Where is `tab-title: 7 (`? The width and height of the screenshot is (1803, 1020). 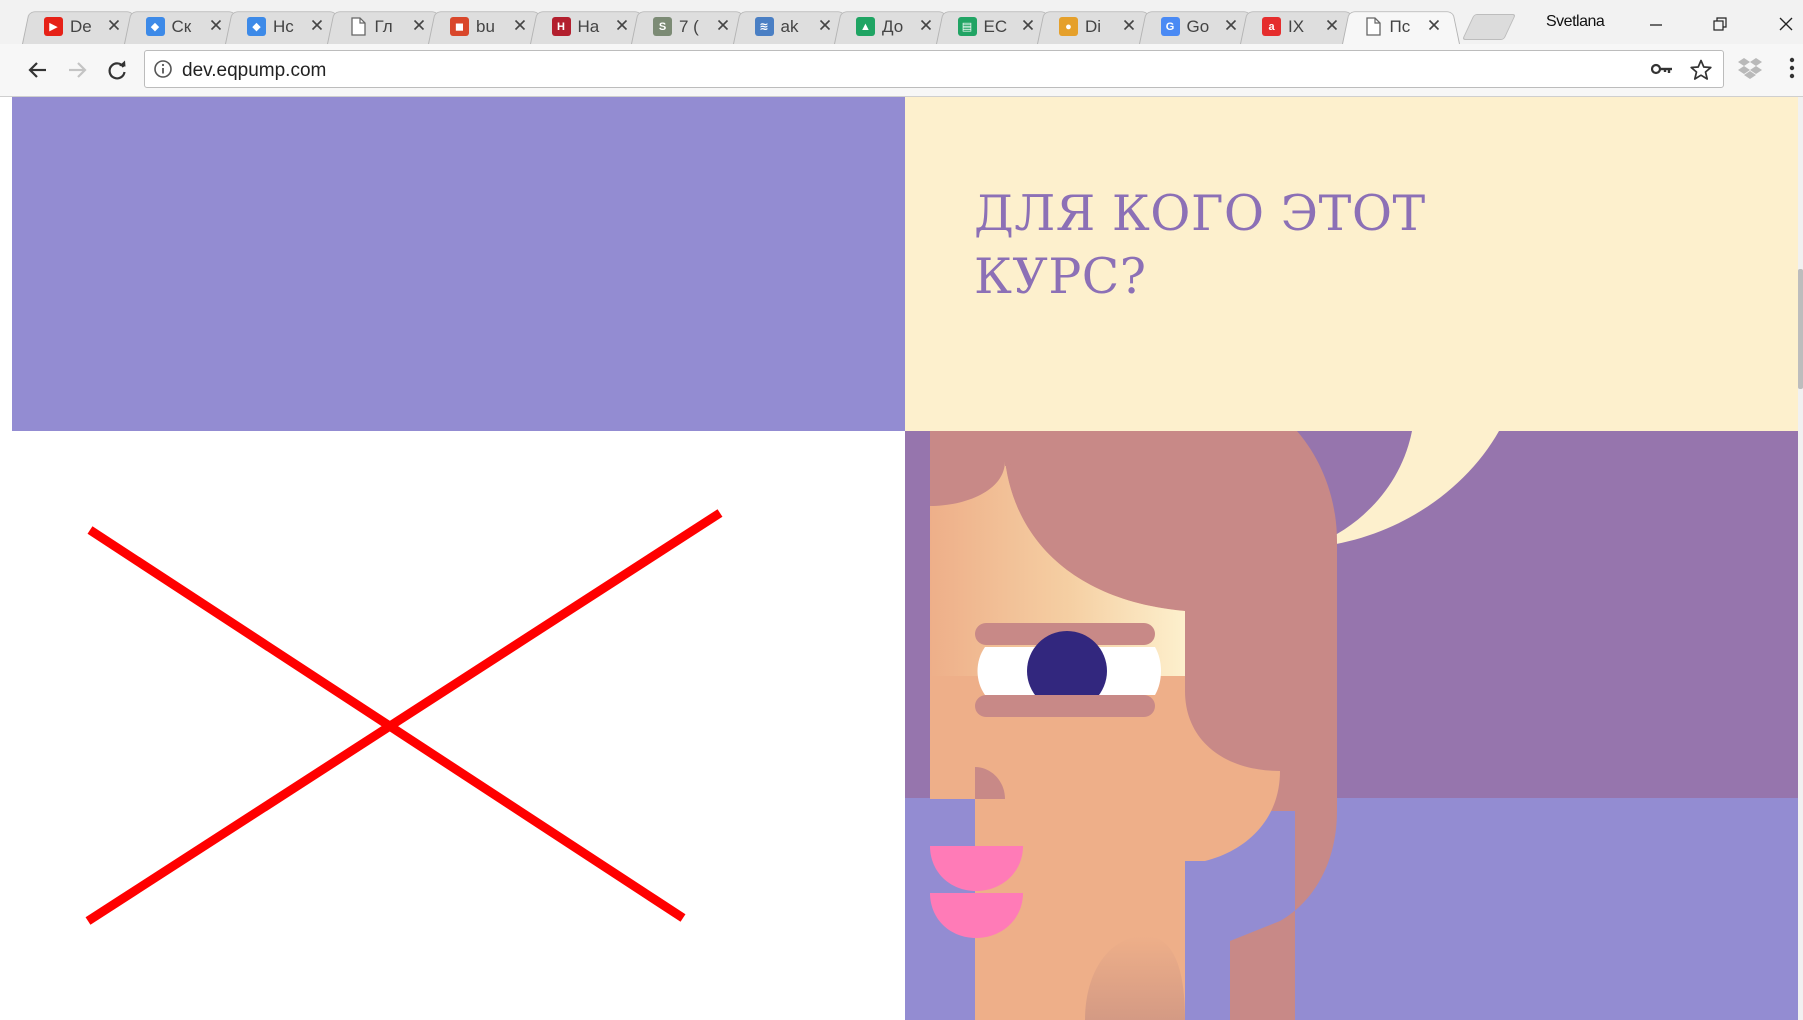
tab-title: 7 ( is located at coordinates (689, 26).